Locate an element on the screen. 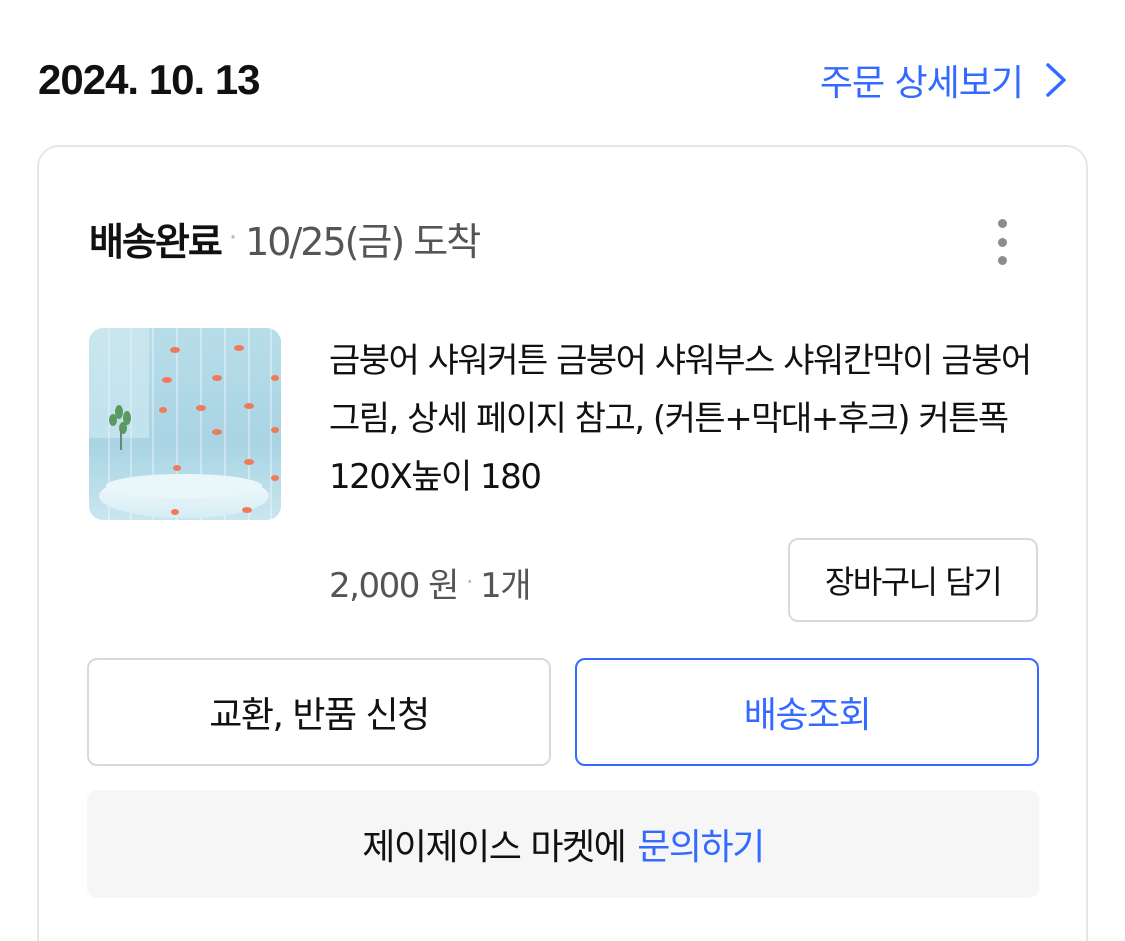 The width and height of the screenshot is (1125, 941). order-detail-label: 주문 상세보기 is located at coordinates (921, 83).